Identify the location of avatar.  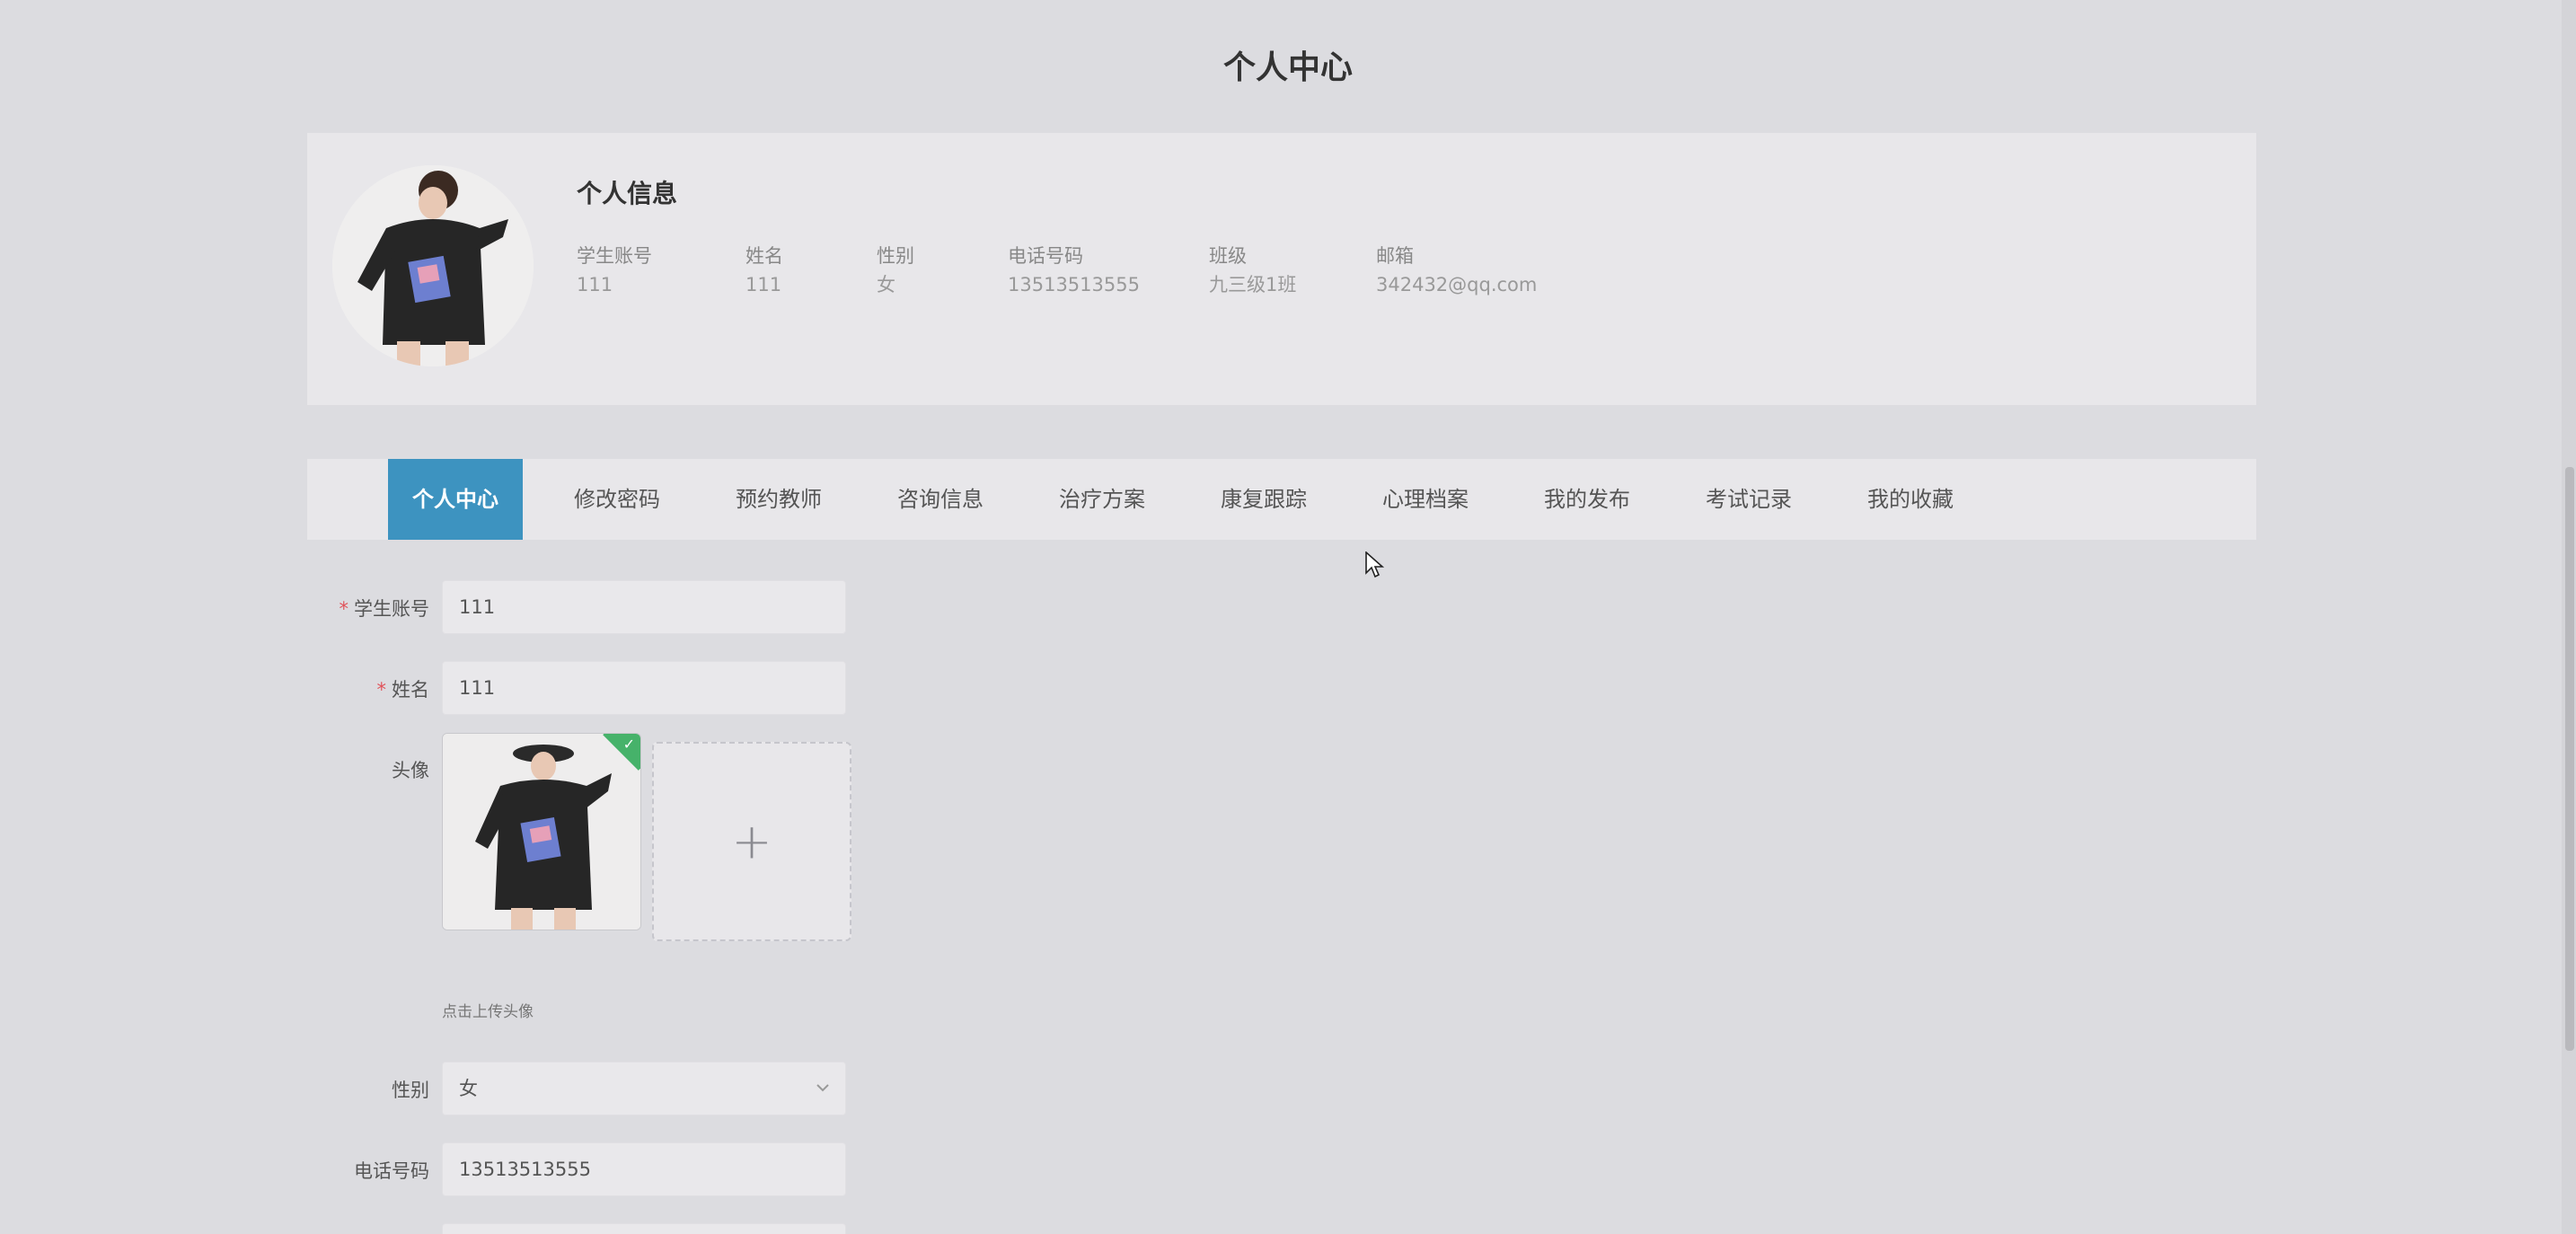
(433, 265).